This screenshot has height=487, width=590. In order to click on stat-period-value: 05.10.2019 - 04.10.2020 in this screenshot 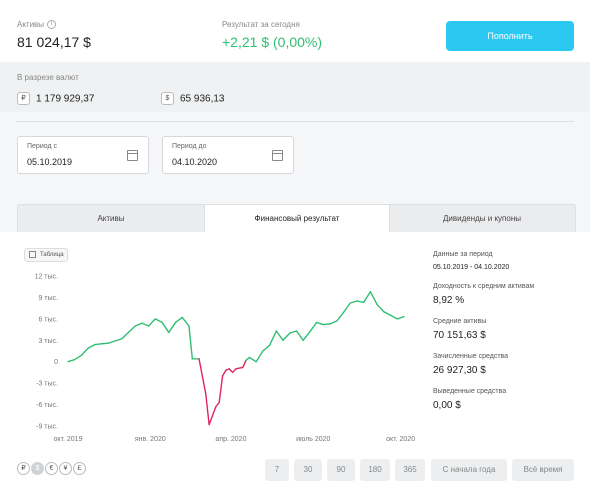, I will do `click(471, 267)`.